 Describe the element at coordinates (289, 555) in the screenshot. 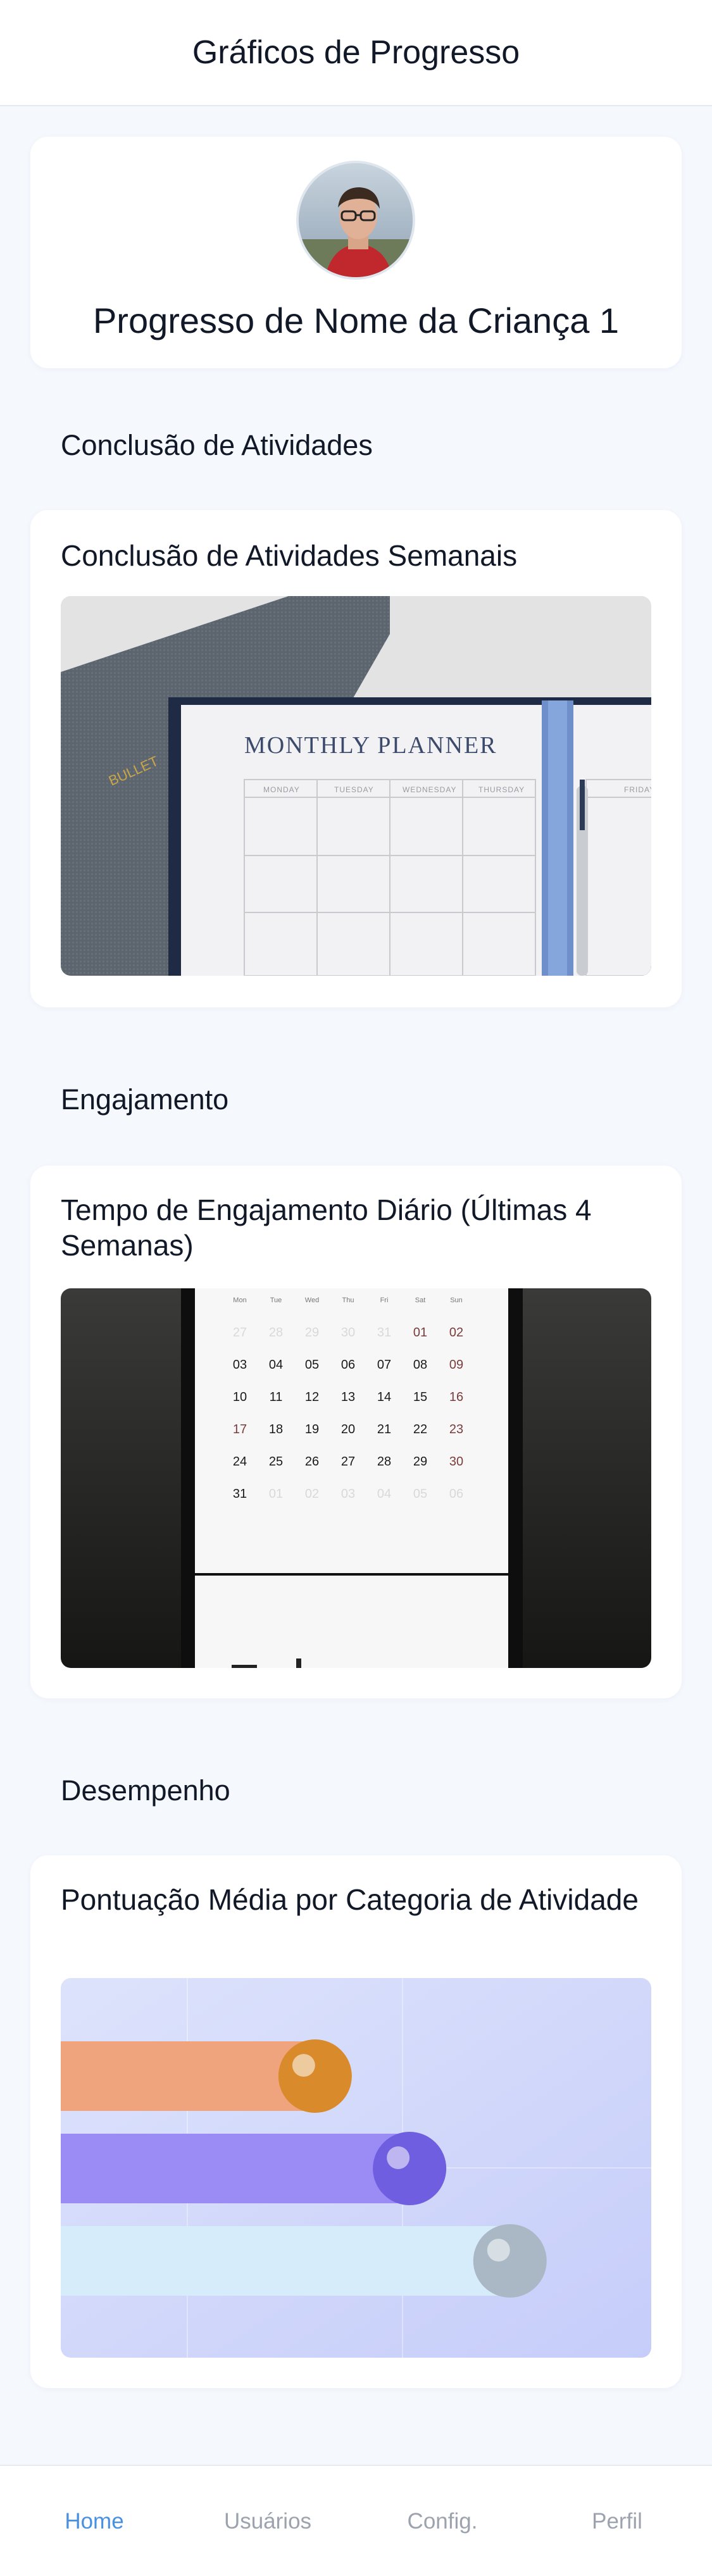

I see `card-title: Conclusão de Atividades Semanais` at that location.